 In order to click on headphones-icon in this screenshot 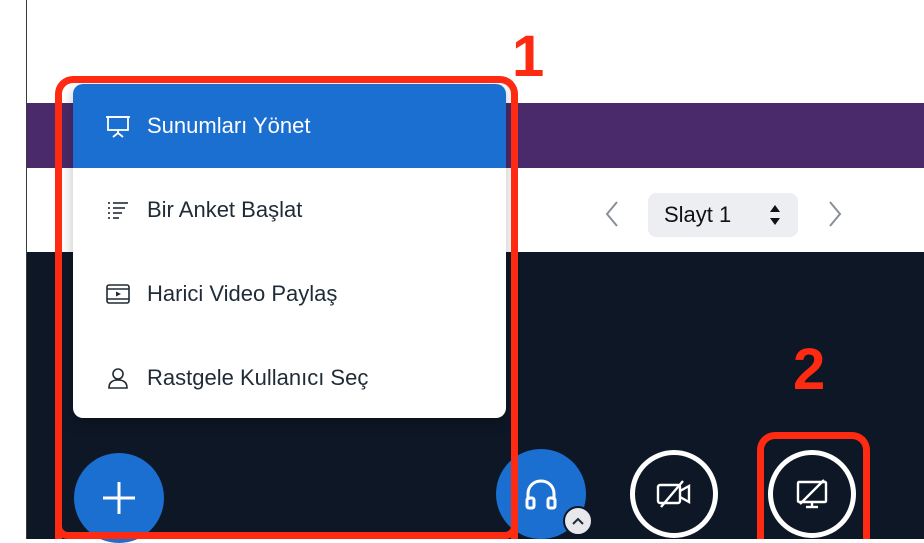, I will do `click(541, 494)`.